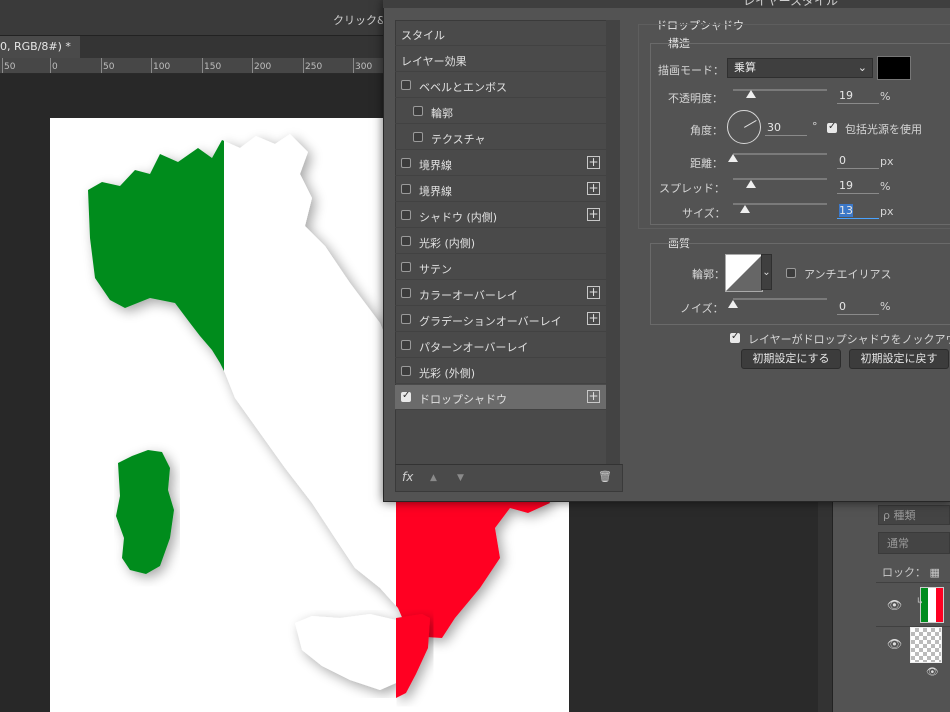 This screenshot has width=950, height=712. Describe the element at coordinates (413, 656) in the screenshot. I see `sicily-red` at that location.